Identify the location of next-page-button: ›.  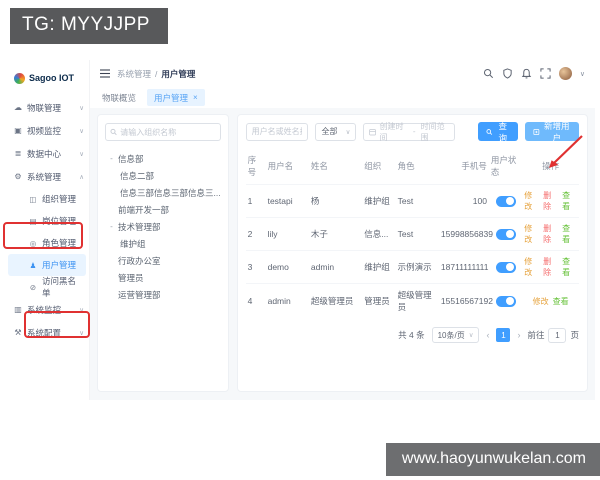
(518, 335).